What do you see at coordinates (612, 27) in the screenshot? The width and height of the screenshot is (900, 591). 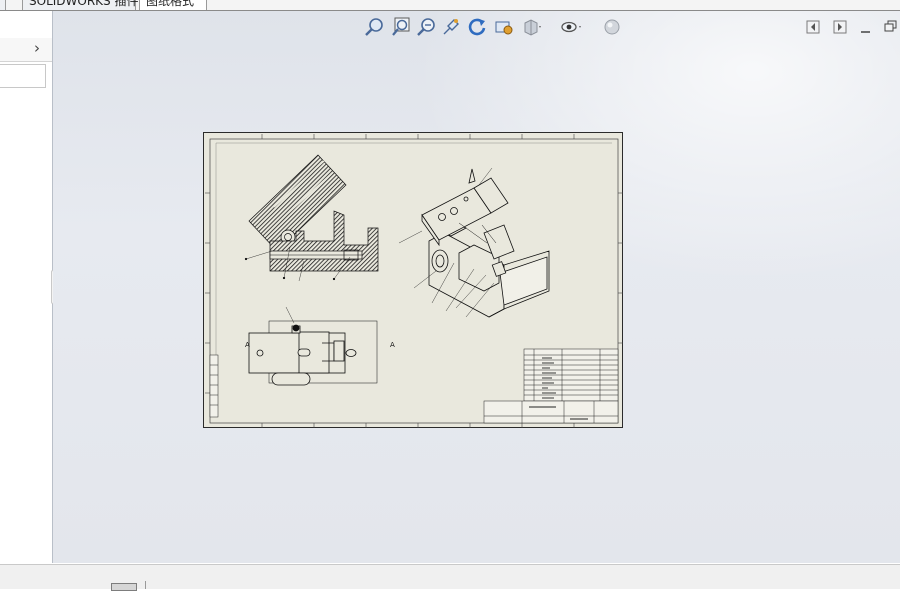 I see `appearance-icon` at bounding box center [612, 27].